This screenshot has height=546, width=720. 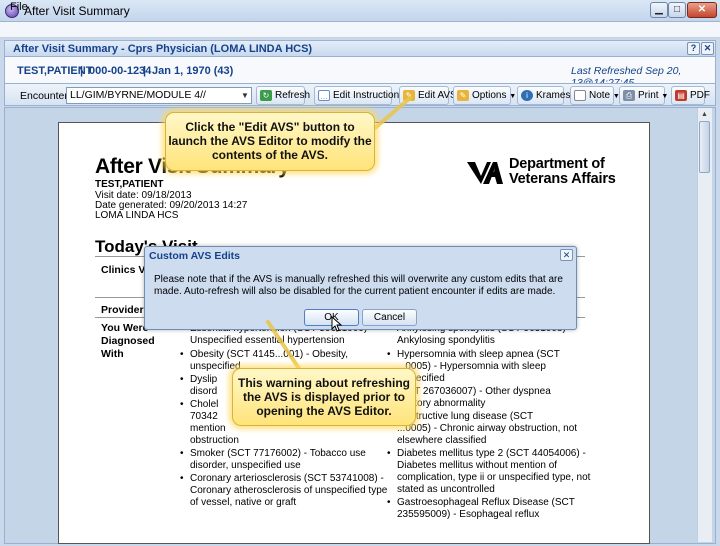 I want to click on printer-icon: ⎙, so click(x=629, y=95).